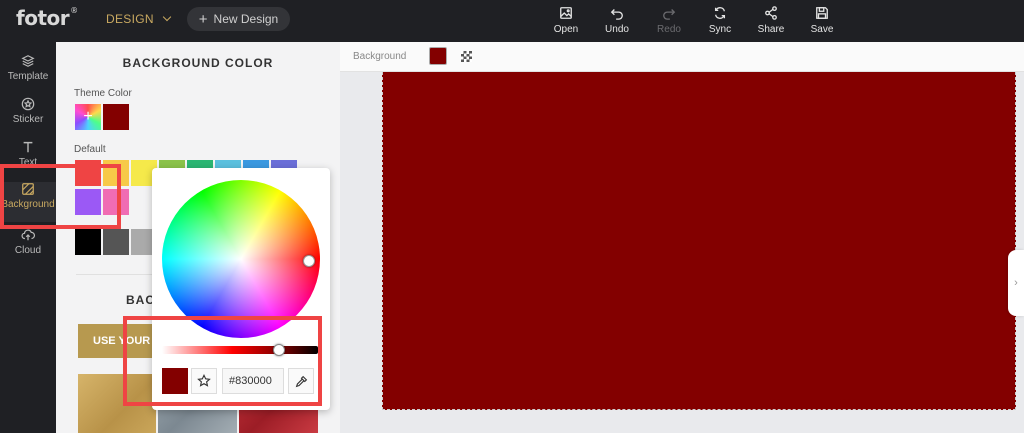 This screenshot has width=1024, height=433. What do you see at coordinates (822, 22) in the screenshot?
I see `save-button: Save` at bounding box center [822, 22].